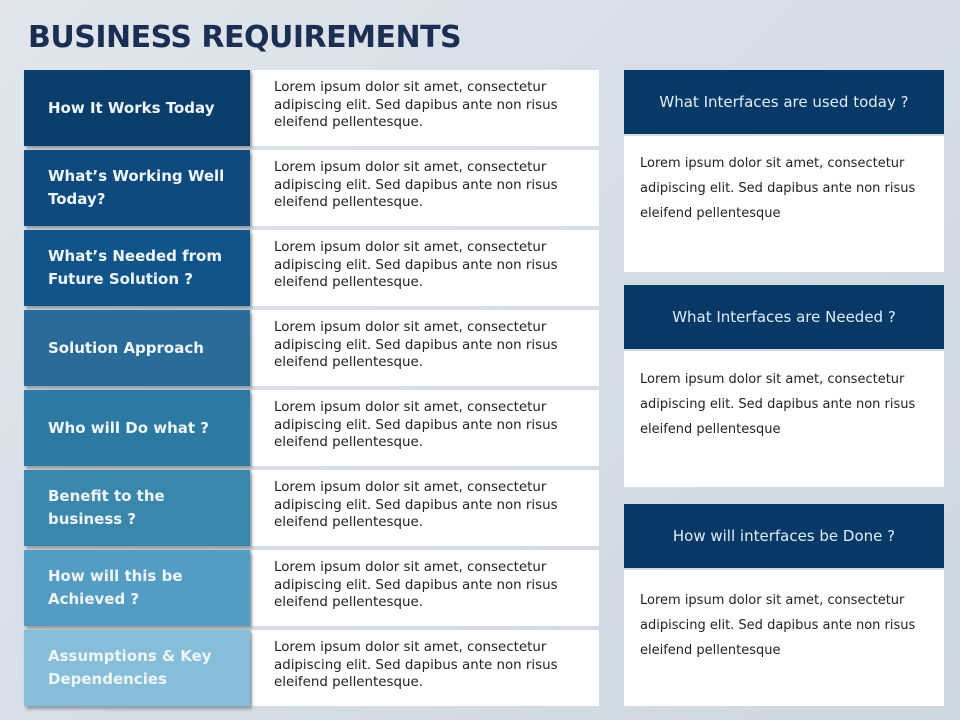  Describe the element at coordinates (784, 317) in the screenshot. I see `panel-title: What Interfaces are Needed ?` at that location.